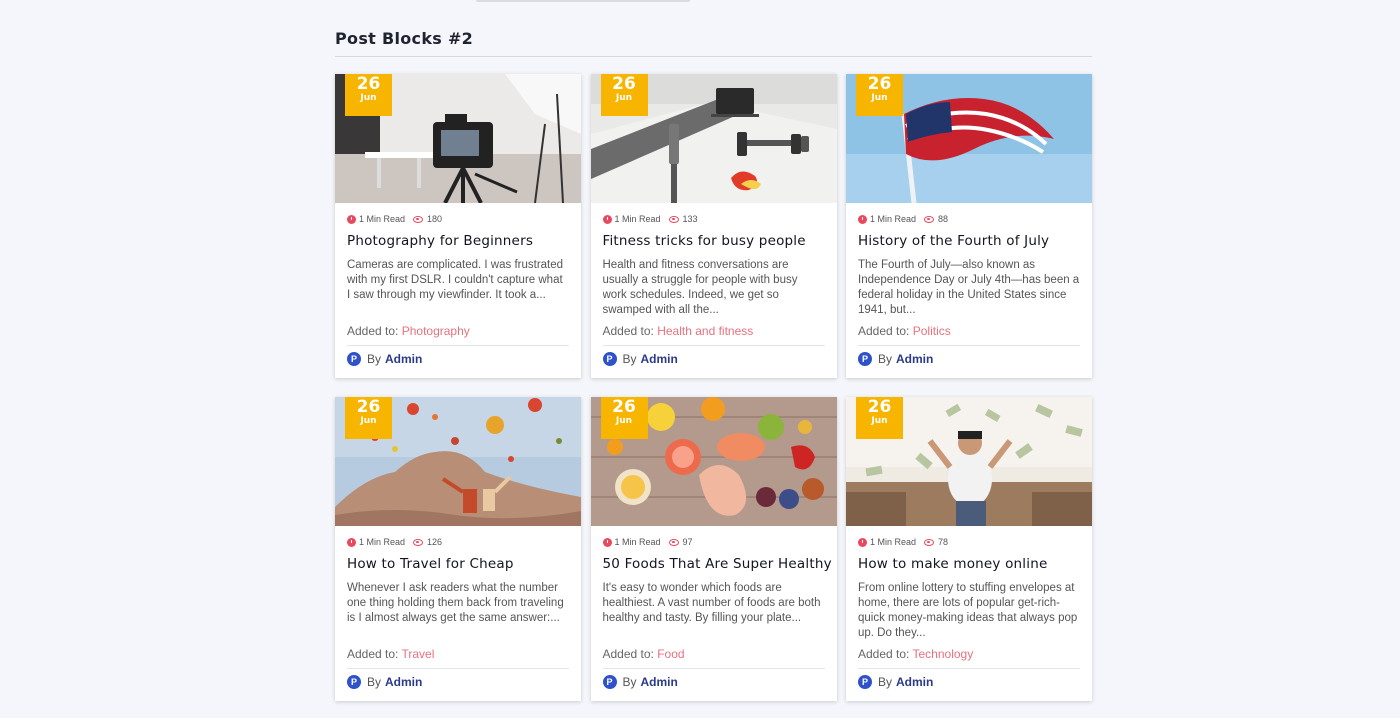 The width and height of the screenshot is (1400, 718). What do you see at coordinates (943, 654) in the screenshot?
I see `category-link: Technology` at bounding box center [943, 654].